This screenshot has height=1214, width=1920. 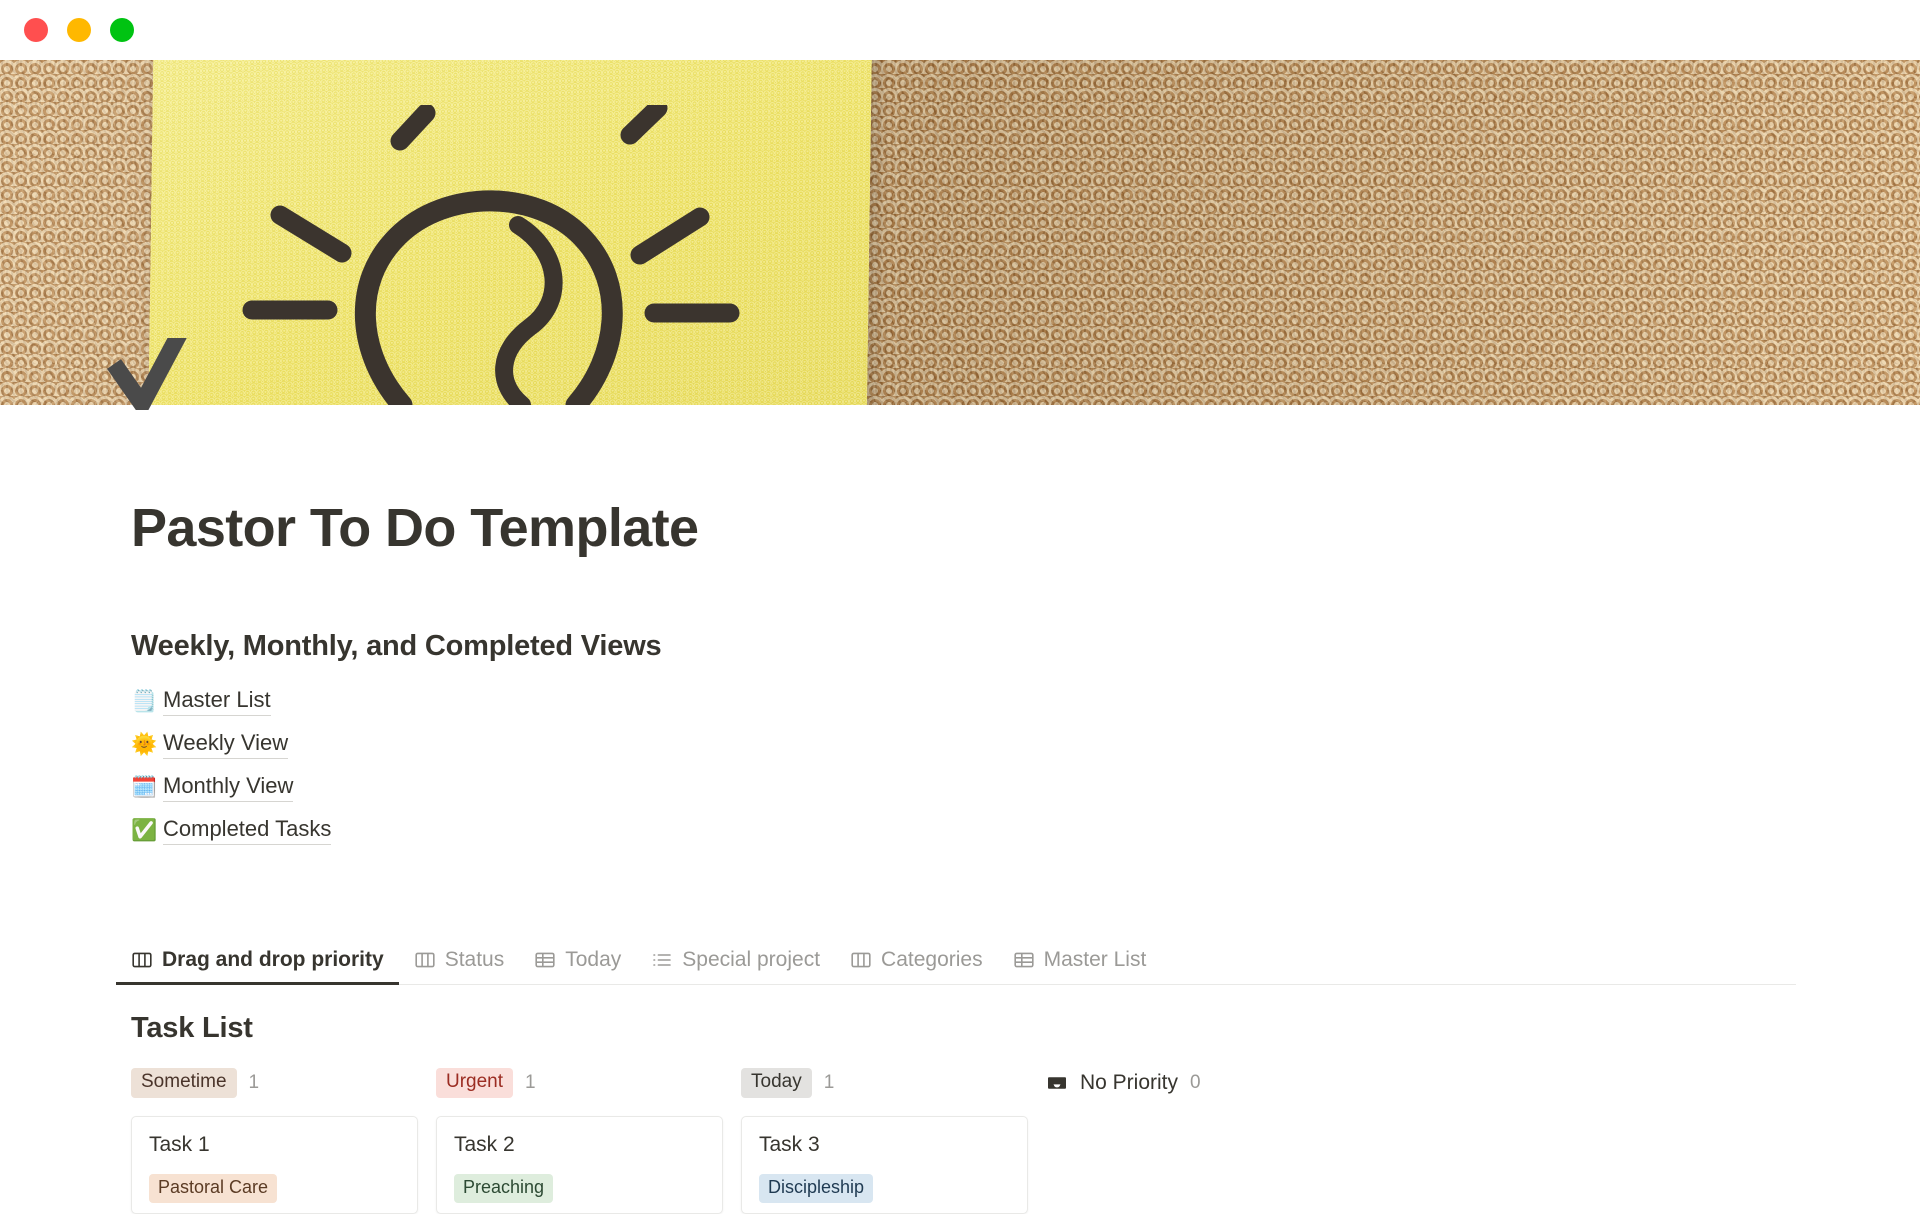 What do you see at coordinates (662, 960) in the screenshot?
I see `list-icon` at bounding box center [662, 960].